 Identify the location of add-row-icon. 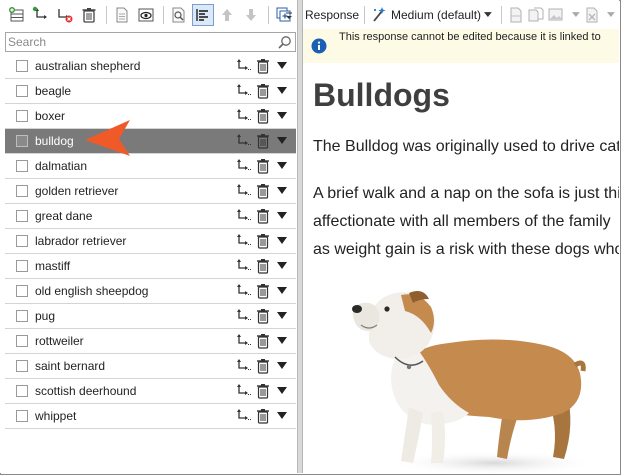
(17, 15).